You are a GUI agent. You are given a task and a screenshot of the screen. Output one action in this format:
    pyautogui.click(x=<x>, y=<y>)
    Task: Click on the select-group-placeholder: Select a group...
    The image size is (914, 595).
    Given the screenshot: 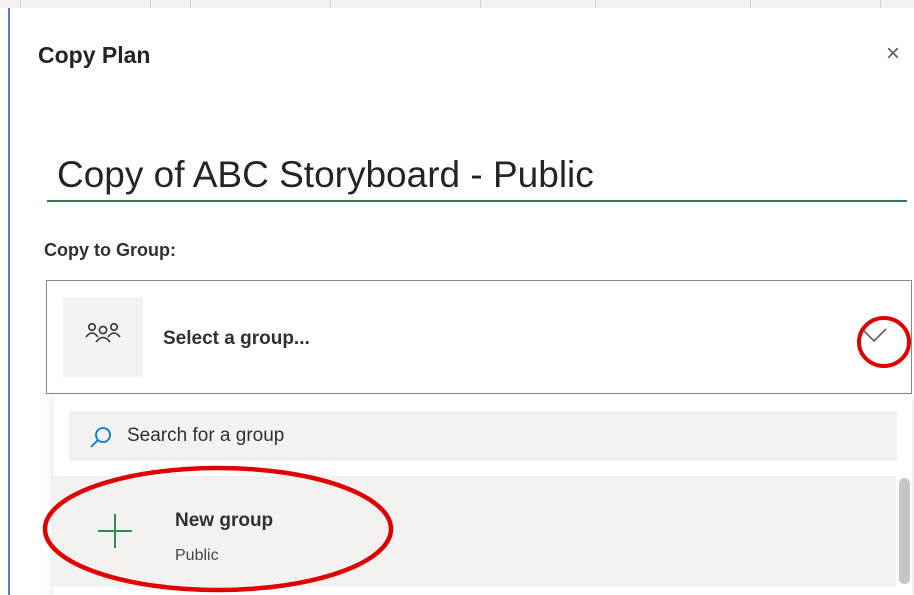 What is the action you would take?
    pyautogui.click(x=236, y=338)
    